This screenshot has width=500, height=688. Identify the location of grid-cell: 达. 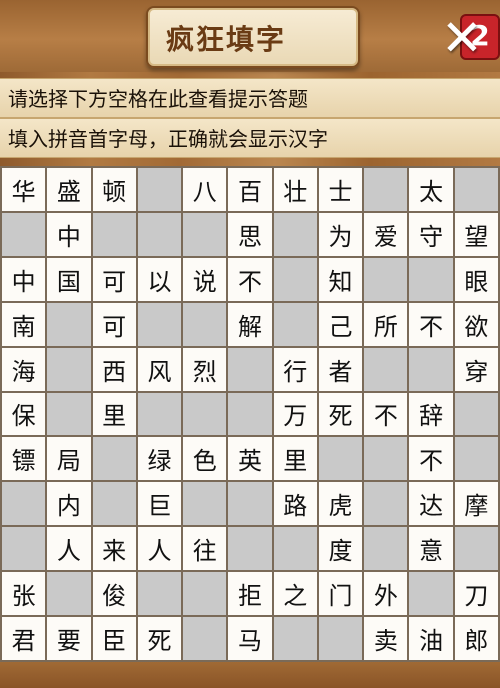
(431, 504).